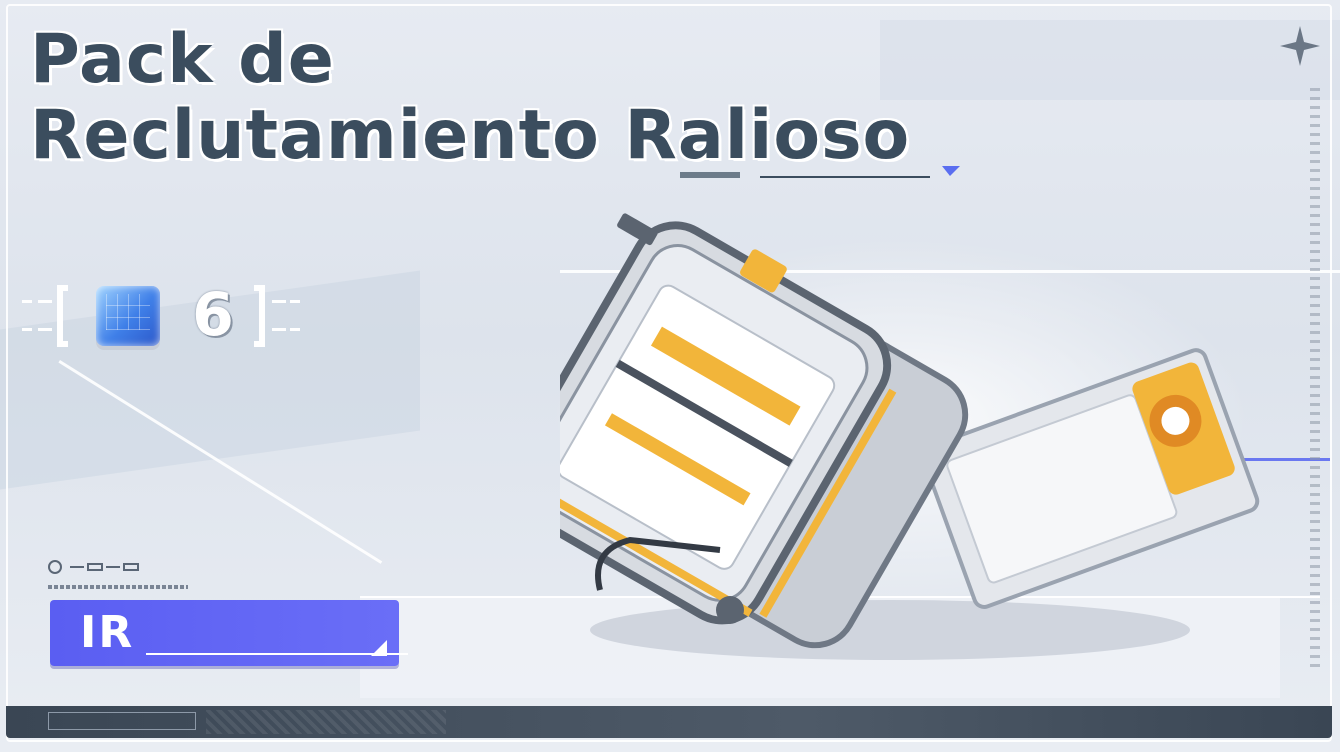  What do you see at coordinates (107, 632) in the screenshot?
I see `go-button-label: IR` at bounding box center [107, 632].